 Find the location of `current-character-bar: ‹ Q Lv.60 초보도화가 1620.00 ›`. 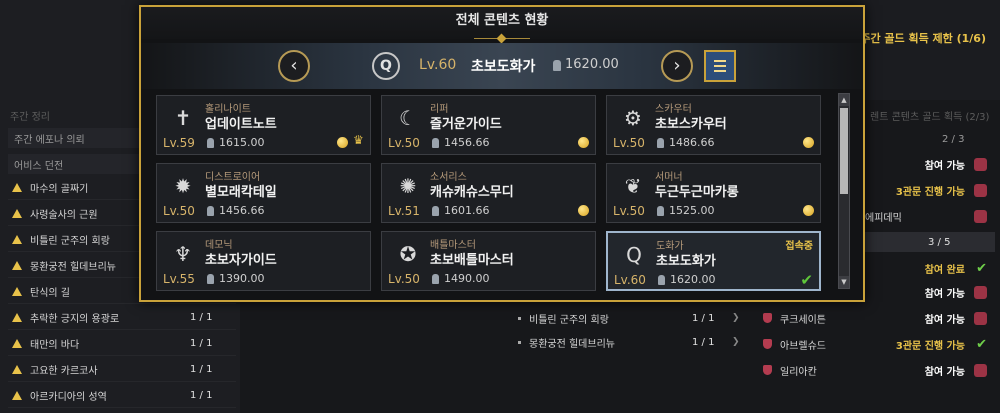

current-character-bar: ‹ Q Lv.60 초보도화가 1620.00 › is located at coordinates (502, 66).